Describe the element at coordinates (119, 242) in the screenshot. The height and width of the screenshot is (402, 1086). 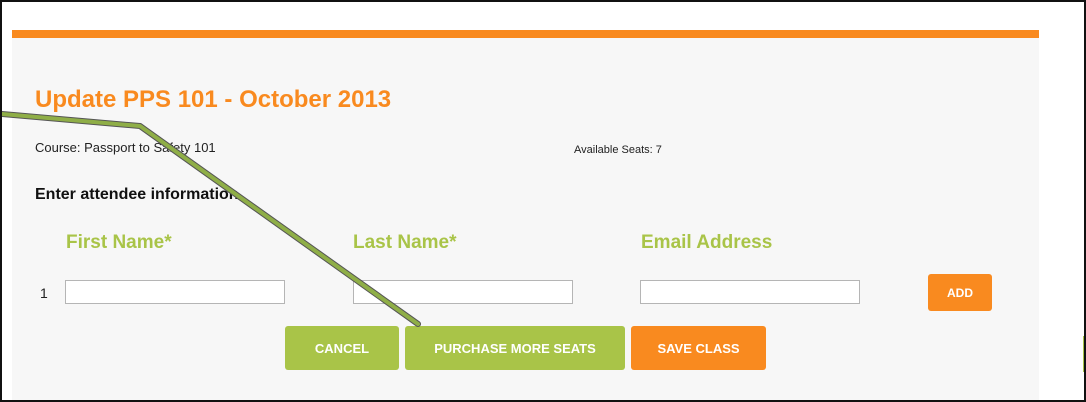
I see `first-name-header: First Name*` at that location.